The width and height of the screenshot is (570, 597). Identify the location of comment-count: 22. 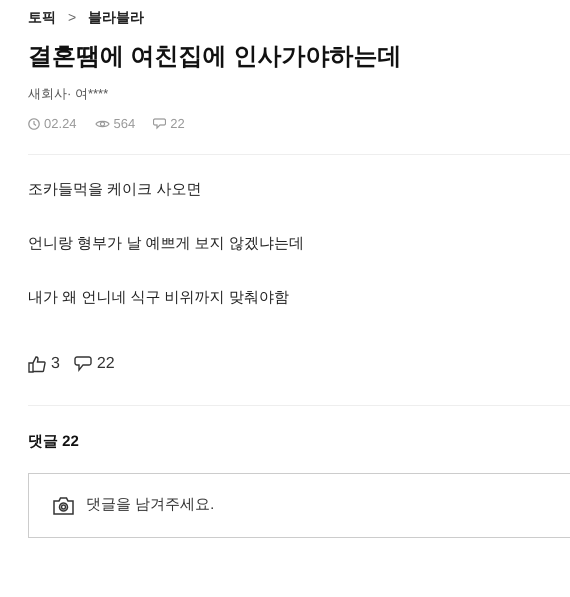
(177, 124).